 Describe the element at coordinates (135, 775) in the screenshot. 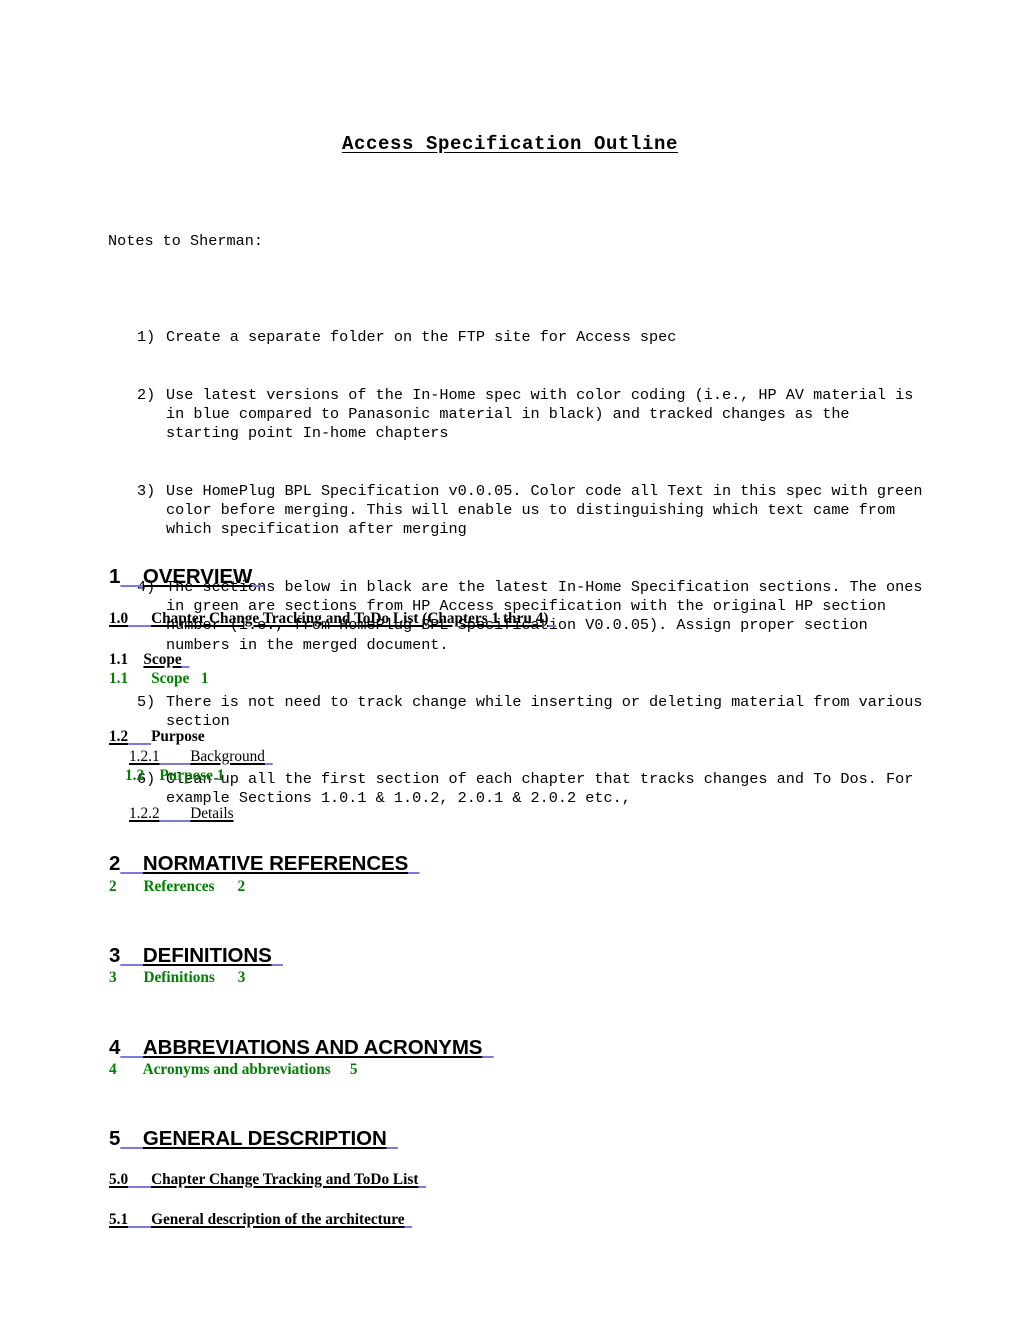

I see `toc-entry-number: 1.2` at that location.